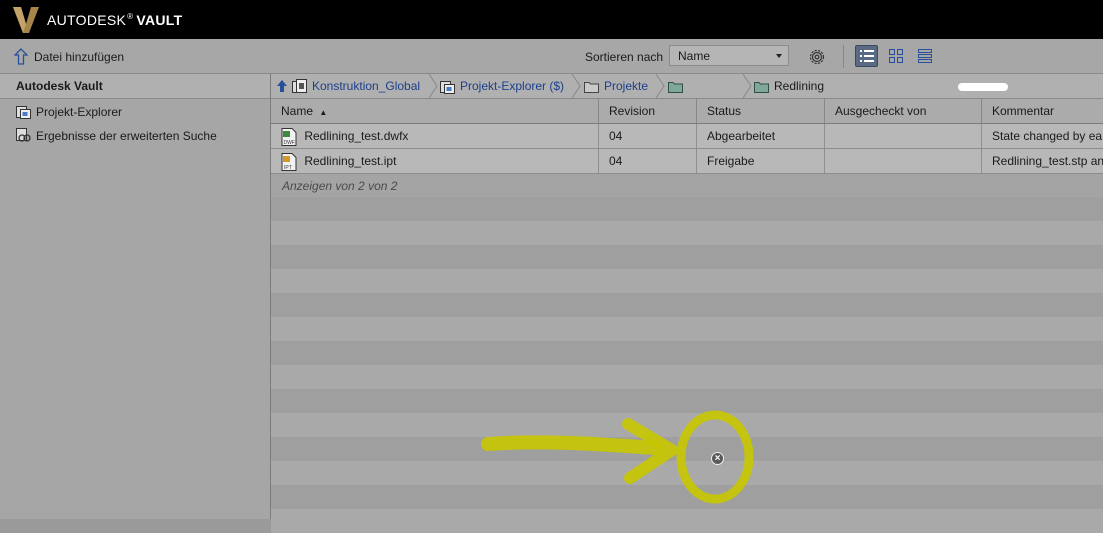 The image size is (1103, 533). I want to click on nav-item-project-explorer: Projekt-Explorer, so click(69, 111).